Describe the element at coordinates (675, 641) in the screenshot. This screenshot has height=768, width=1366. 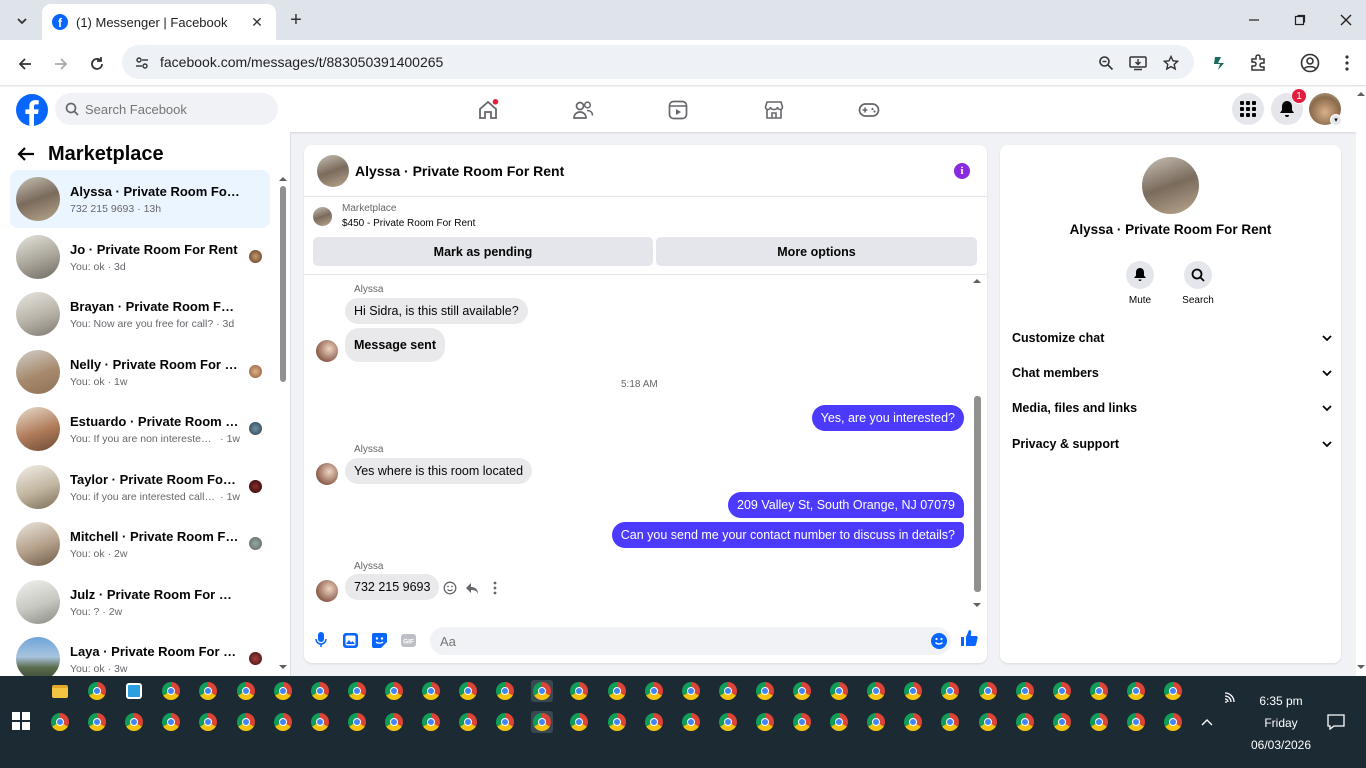
I see `message-input` at that location.